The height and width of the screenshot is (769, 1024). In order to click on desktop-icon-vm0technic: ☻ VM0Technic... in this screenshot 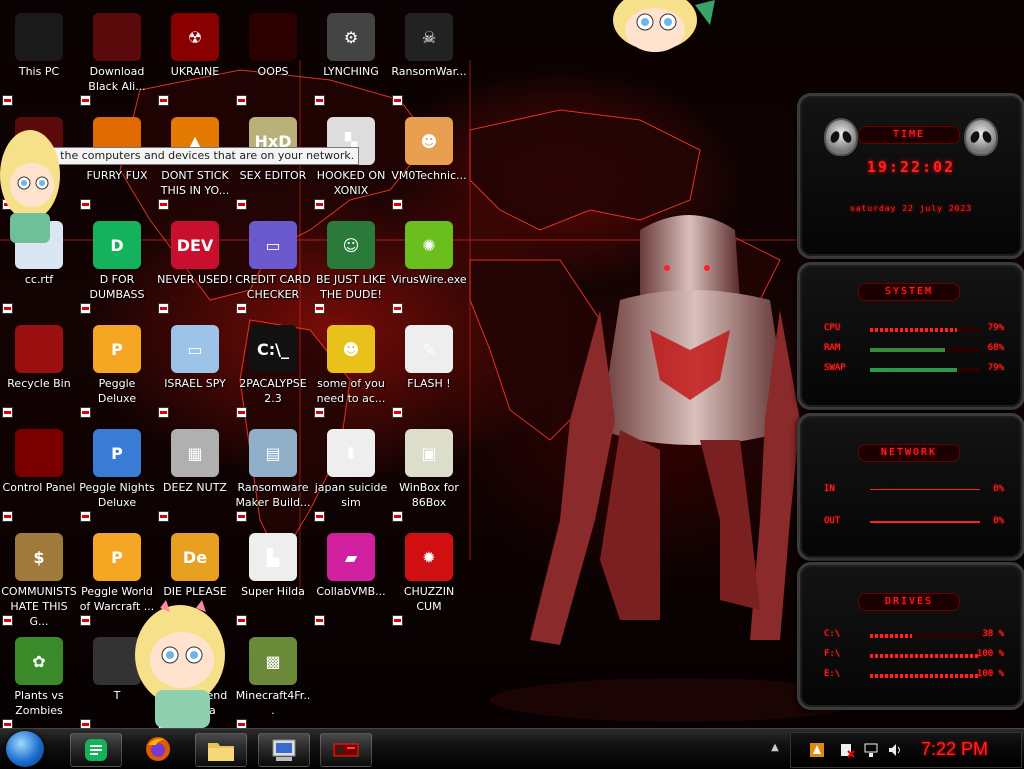, I will do `click(429, 162)`.